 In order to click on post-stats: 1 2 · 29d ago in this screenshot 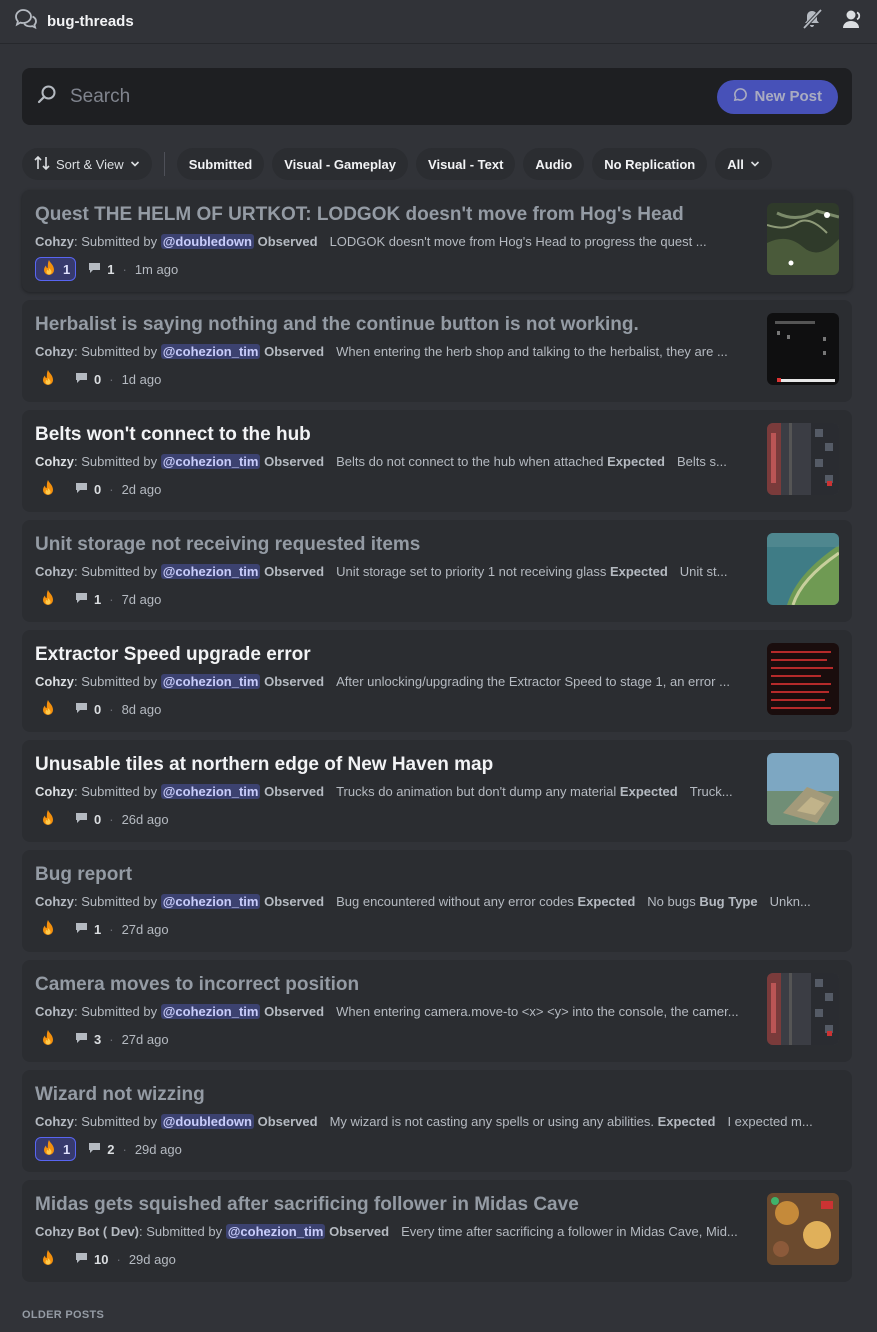, I will do `click(108, 1149)`.